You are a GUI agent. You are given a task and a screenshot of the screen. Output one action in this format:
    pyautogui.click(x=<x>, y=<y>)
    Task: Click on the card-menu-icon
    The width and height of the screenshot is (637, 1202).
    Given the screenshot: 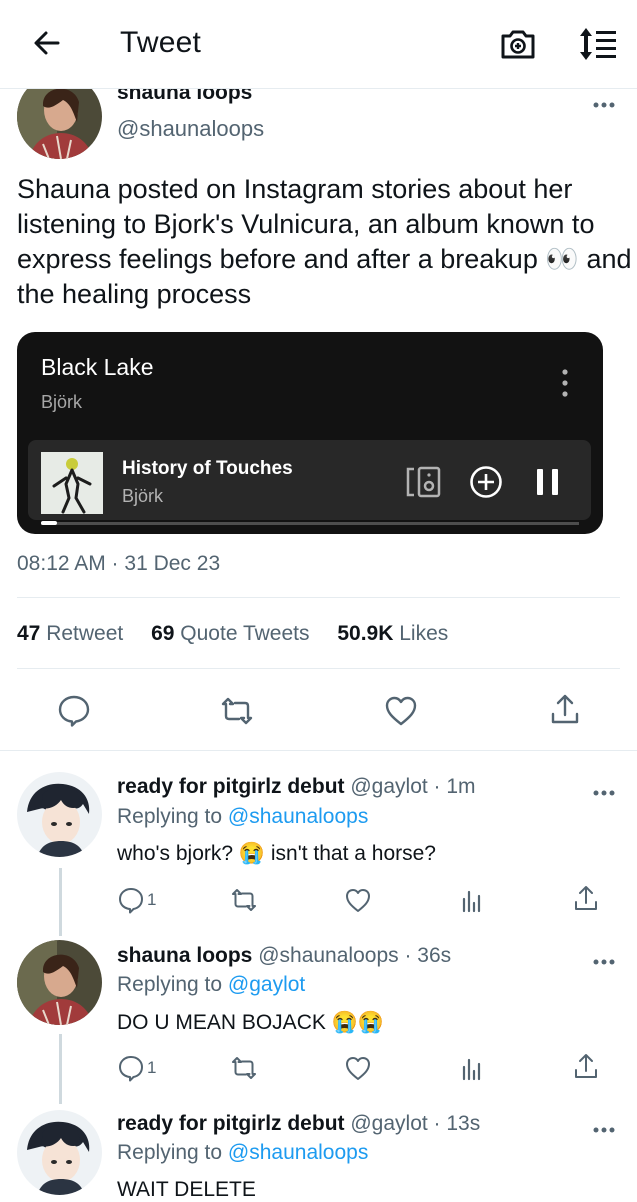 What is the action you would take?
    pyautogui.click(x=565, y=383)
    